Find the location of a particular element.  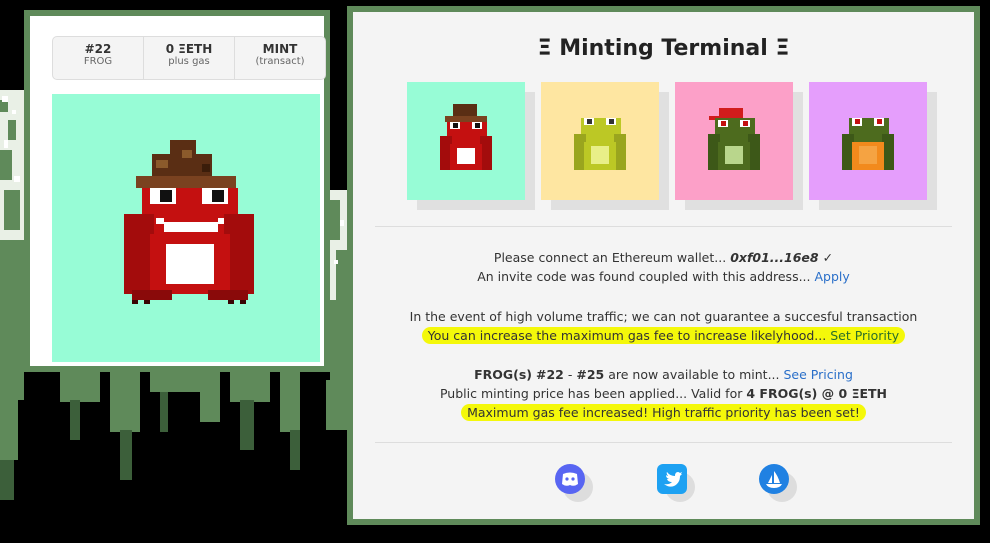

stat-token-id-value: #22 is located at coordinates (98, 49).